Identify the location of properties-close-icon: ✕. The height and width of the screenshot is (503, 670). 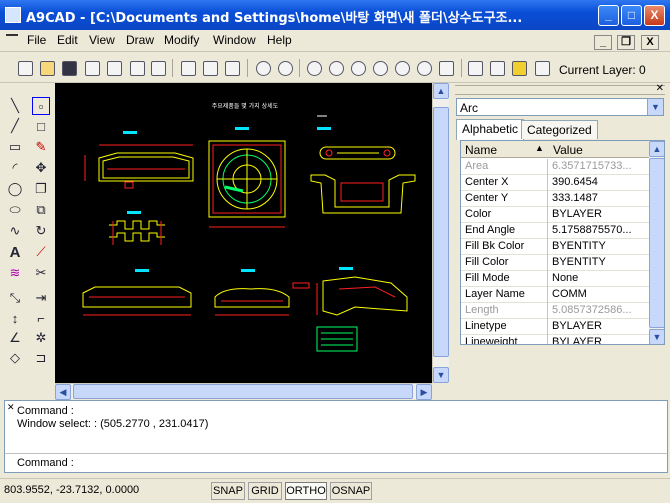
(660, 88).